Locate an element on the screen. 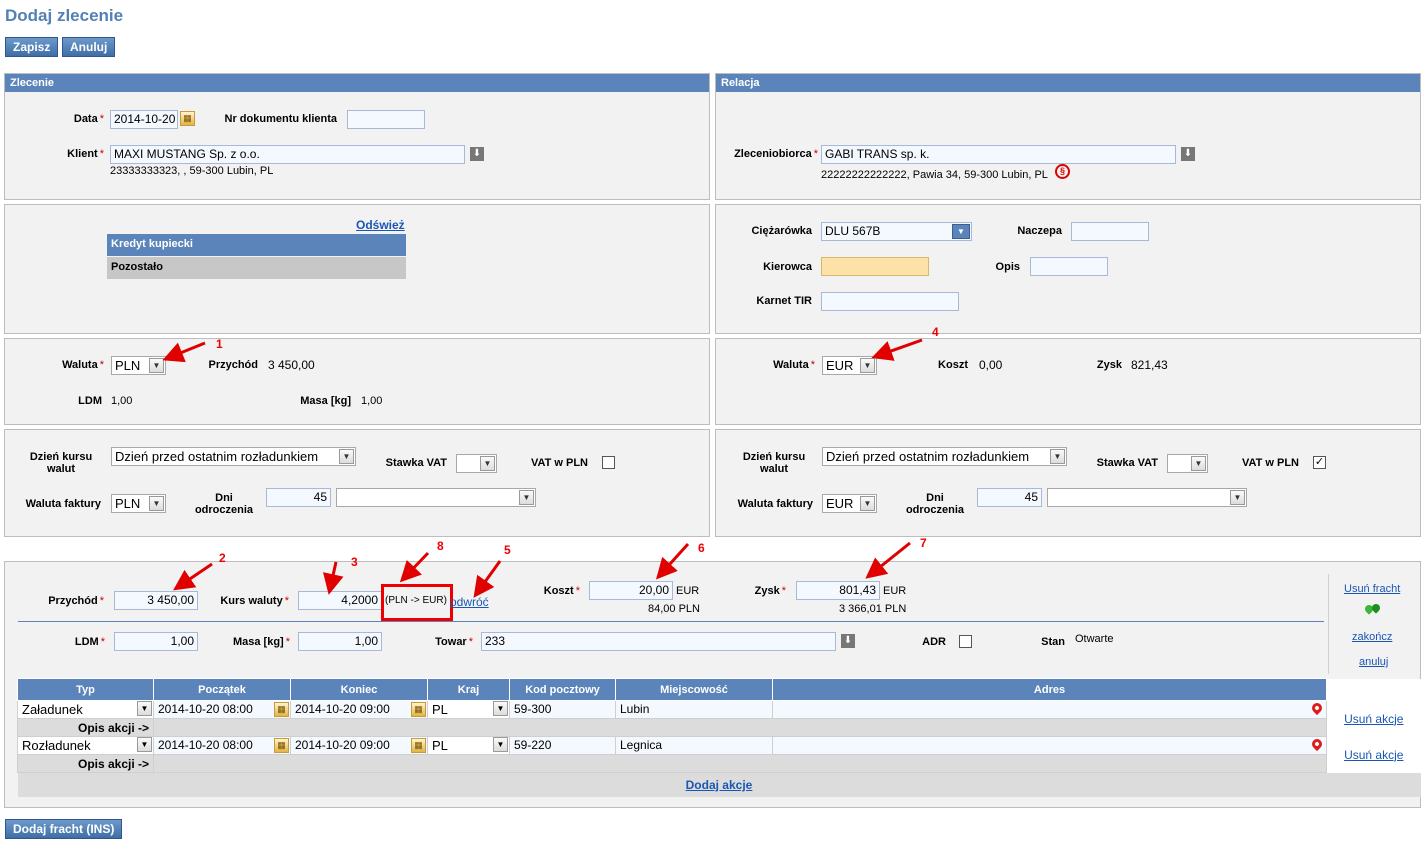  relation-panel-header: Relacja is located at coordinates (1068, 83).